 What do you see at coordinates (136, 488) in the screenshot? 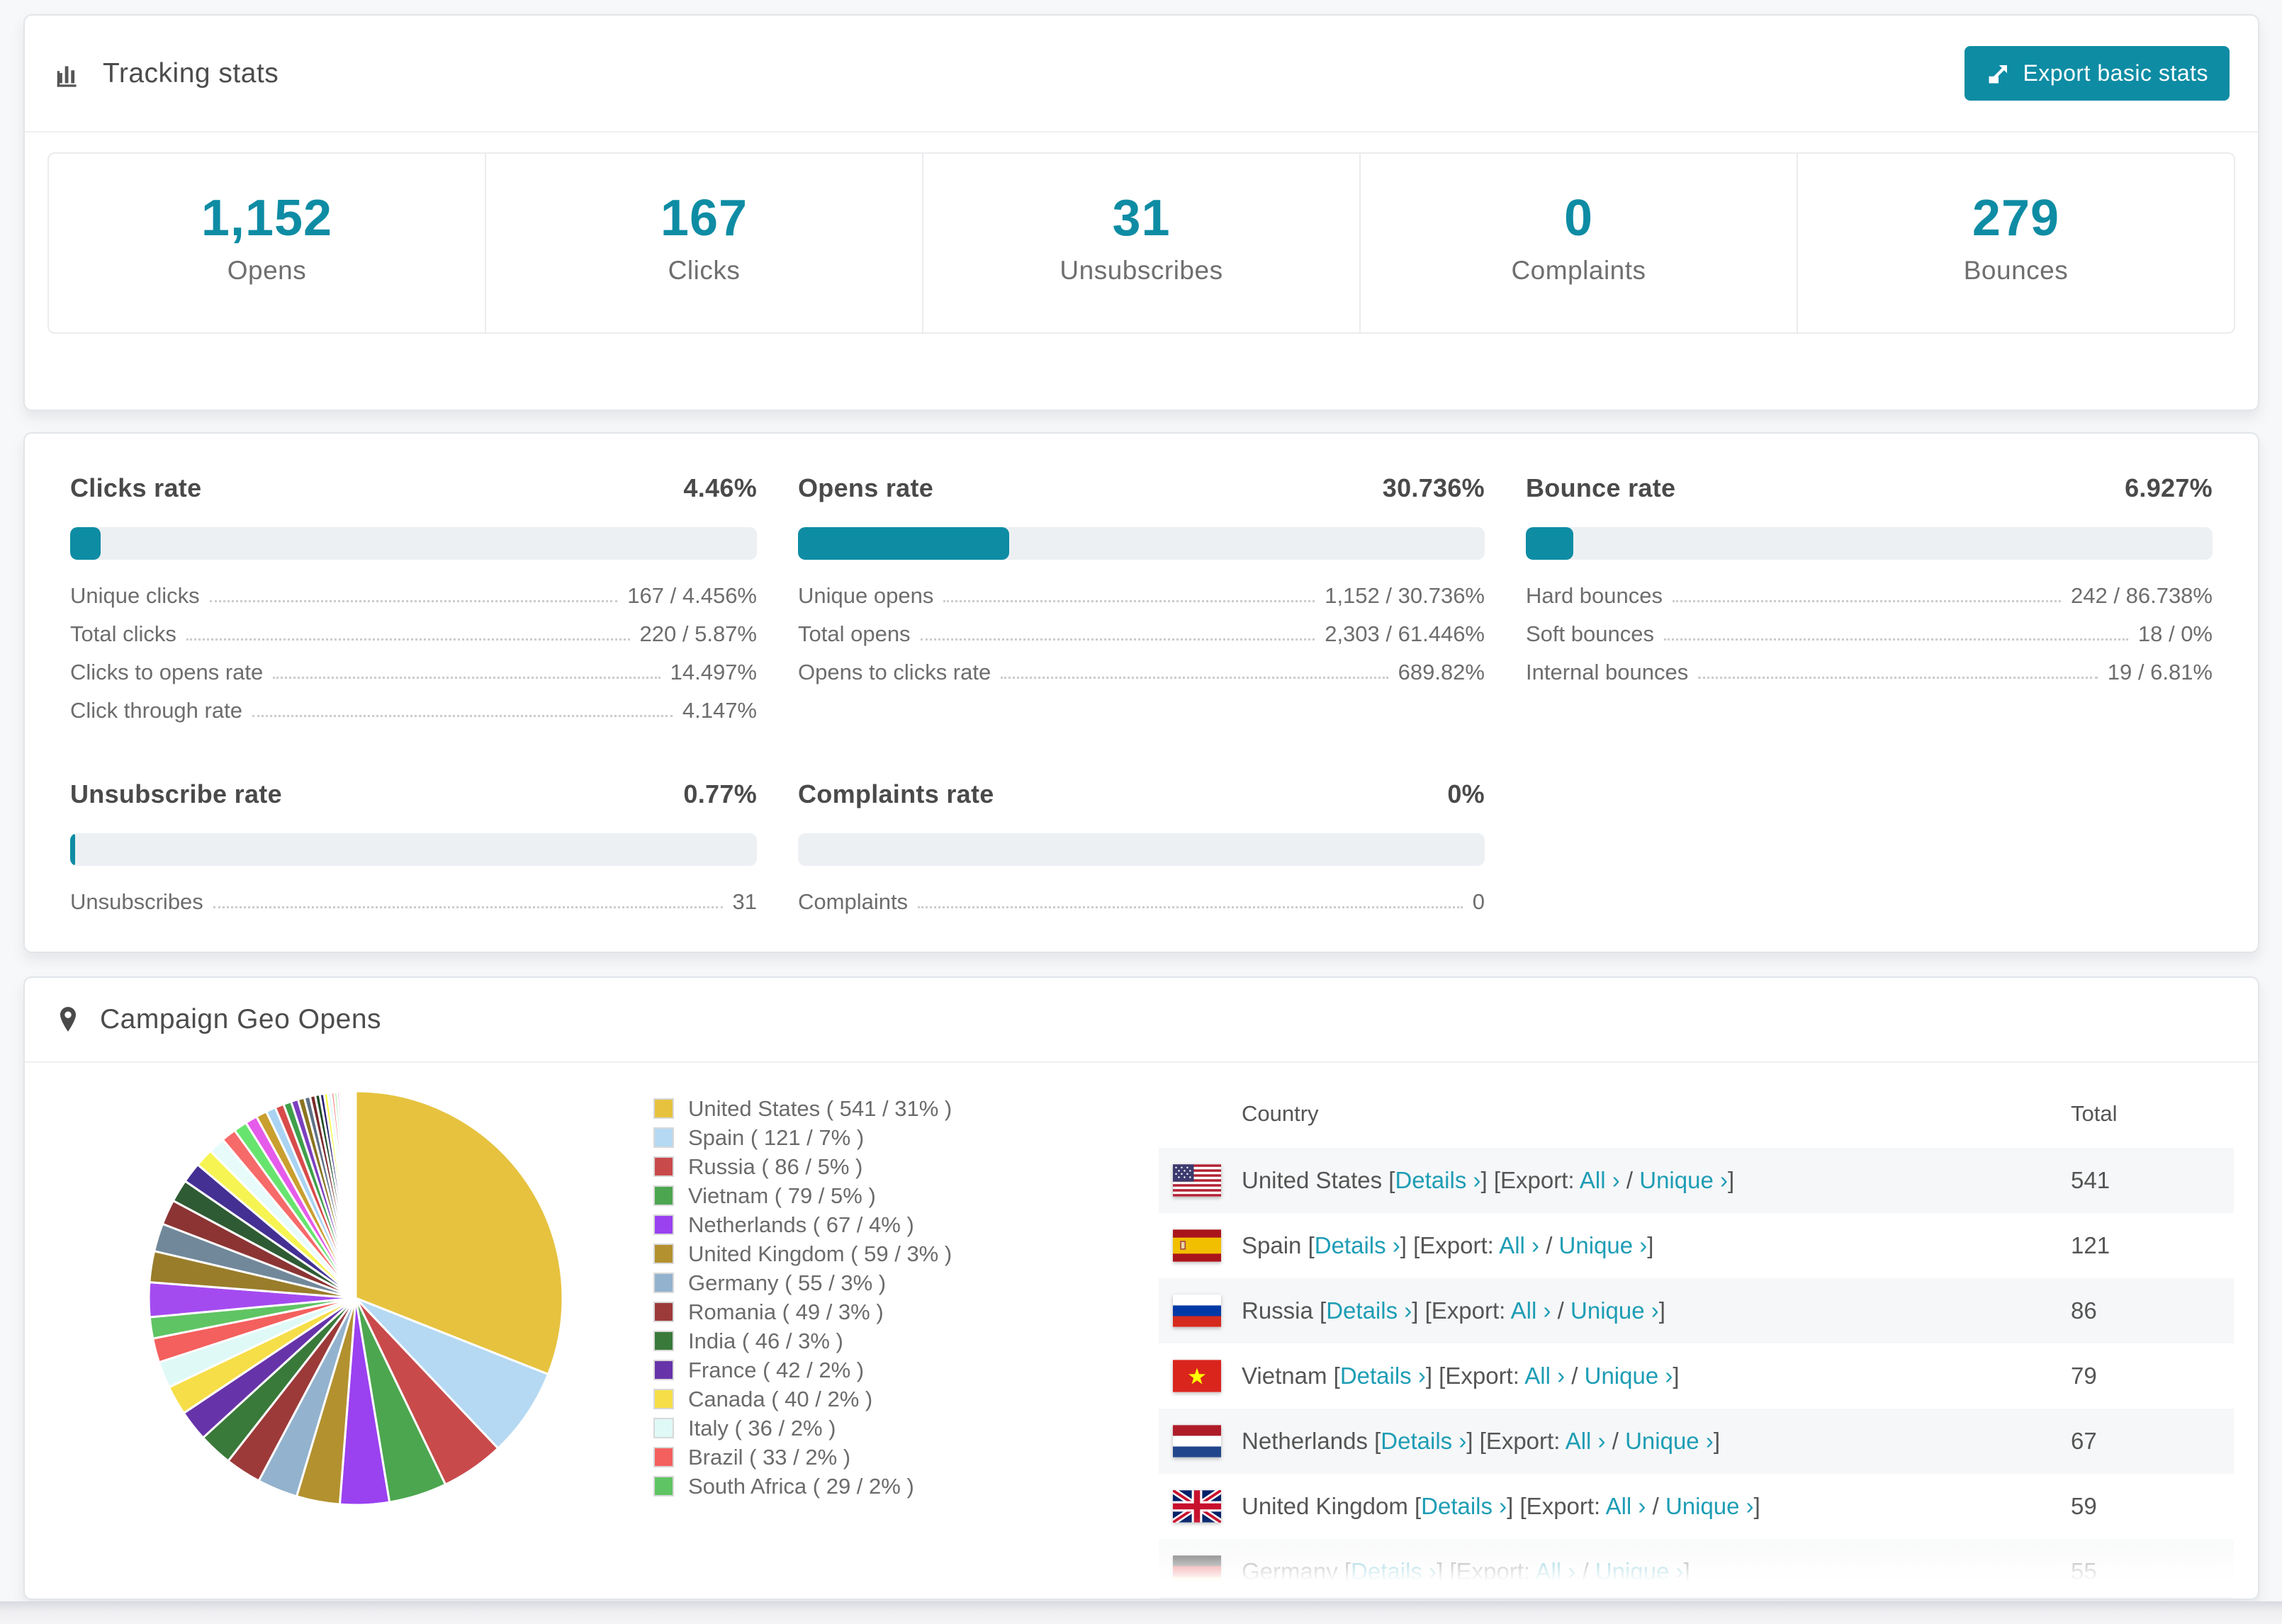
I see `rate-title: Clicks rate` at bounding box center [136, 488].